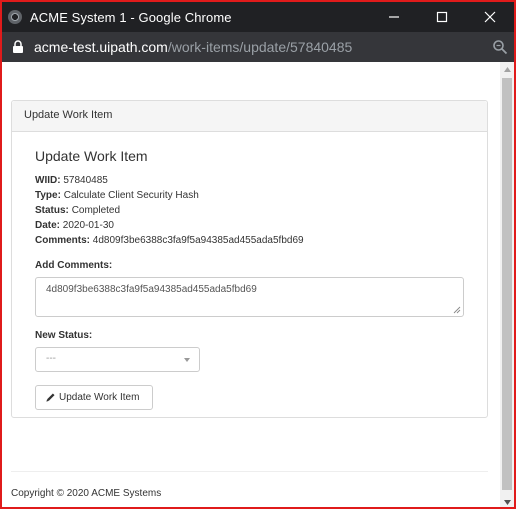 This screenshot has height=509, width=516. I want to click on status-label: Status:, so click(52, 210).